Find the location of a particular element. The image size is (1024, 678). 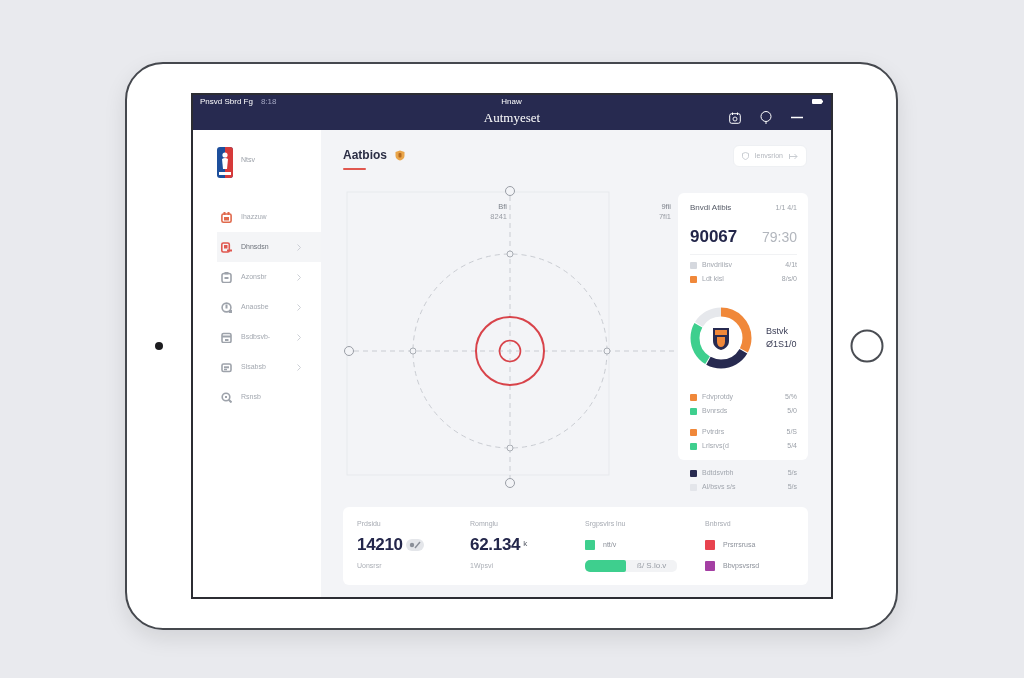

stat-unit: k is located at coordinates (525, 544).